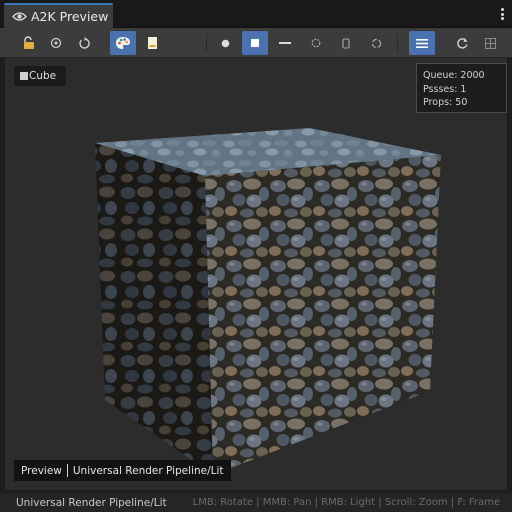  I want to click on capsule-shape-icon, so click(346, 43).